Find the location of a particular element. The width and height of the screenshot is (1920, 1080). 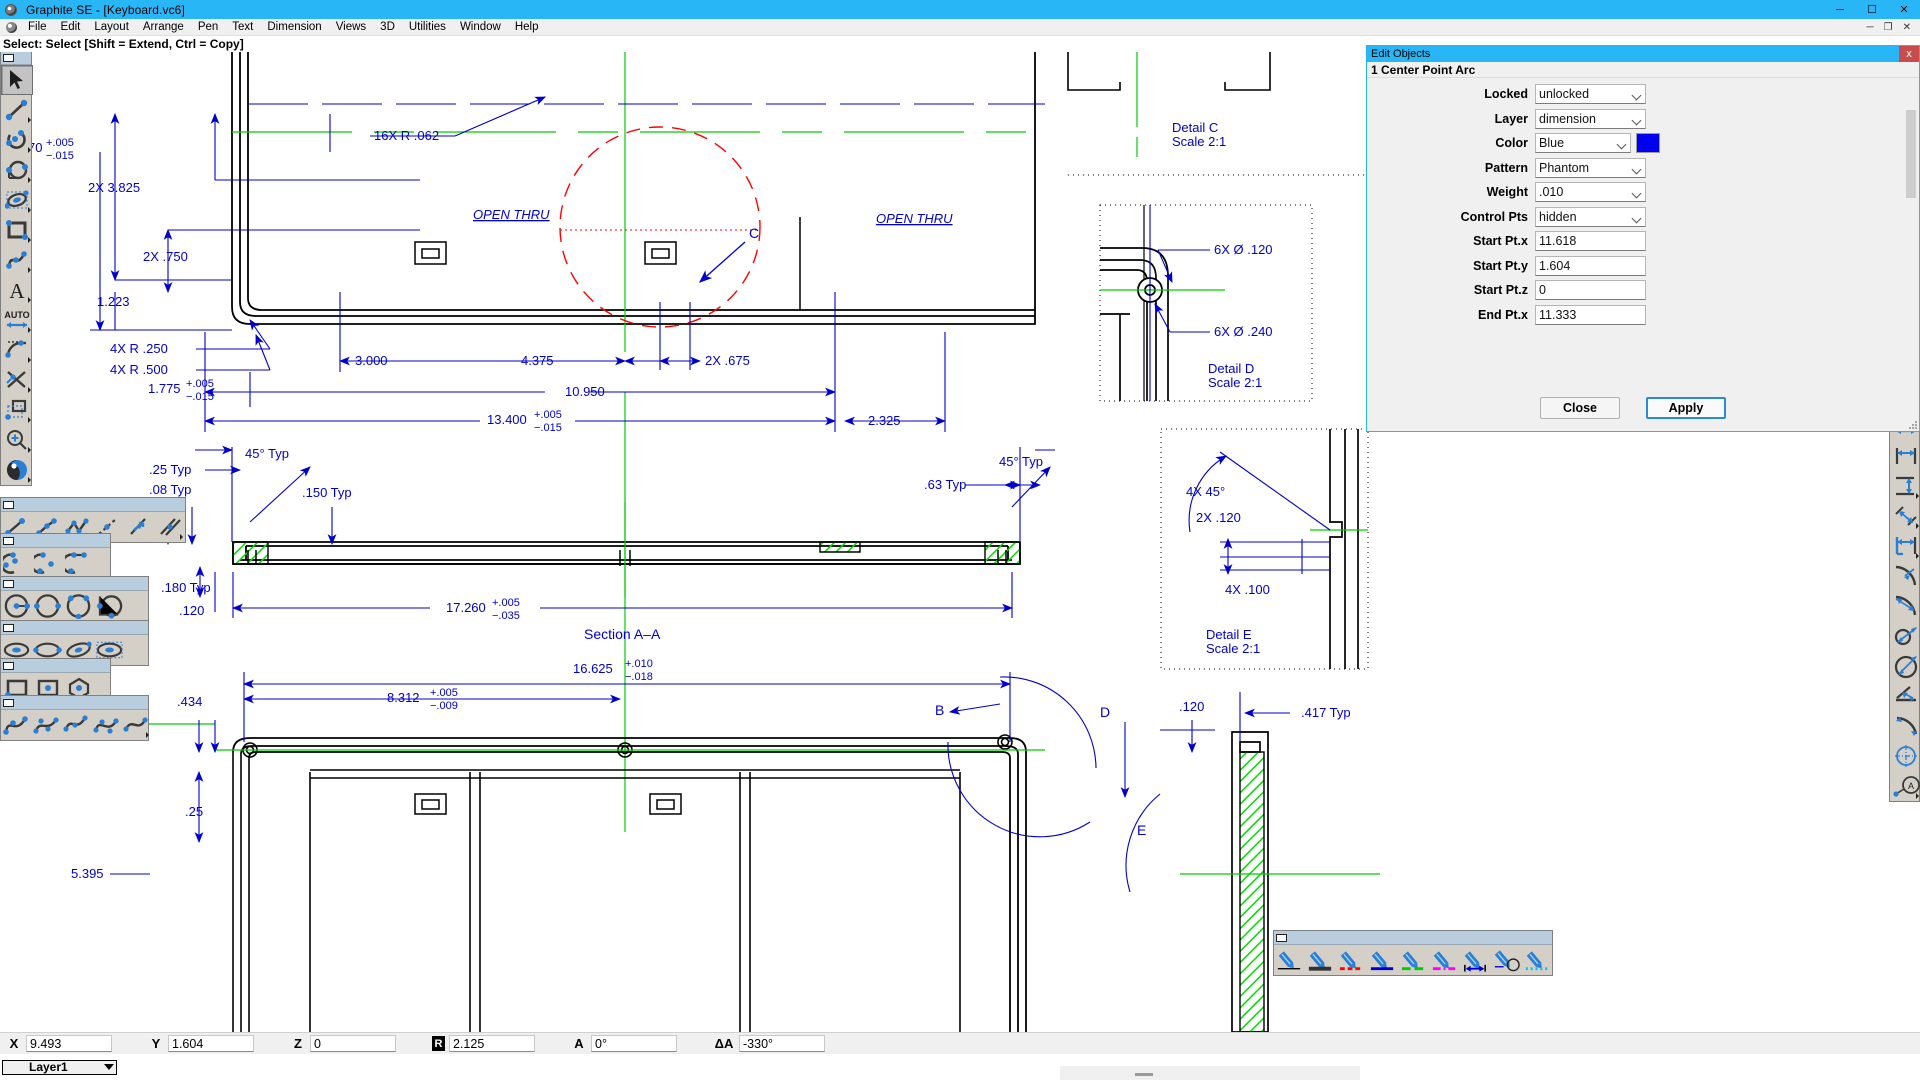

auto-dimension-tool: AUTO is located at coordinates (17, 320).